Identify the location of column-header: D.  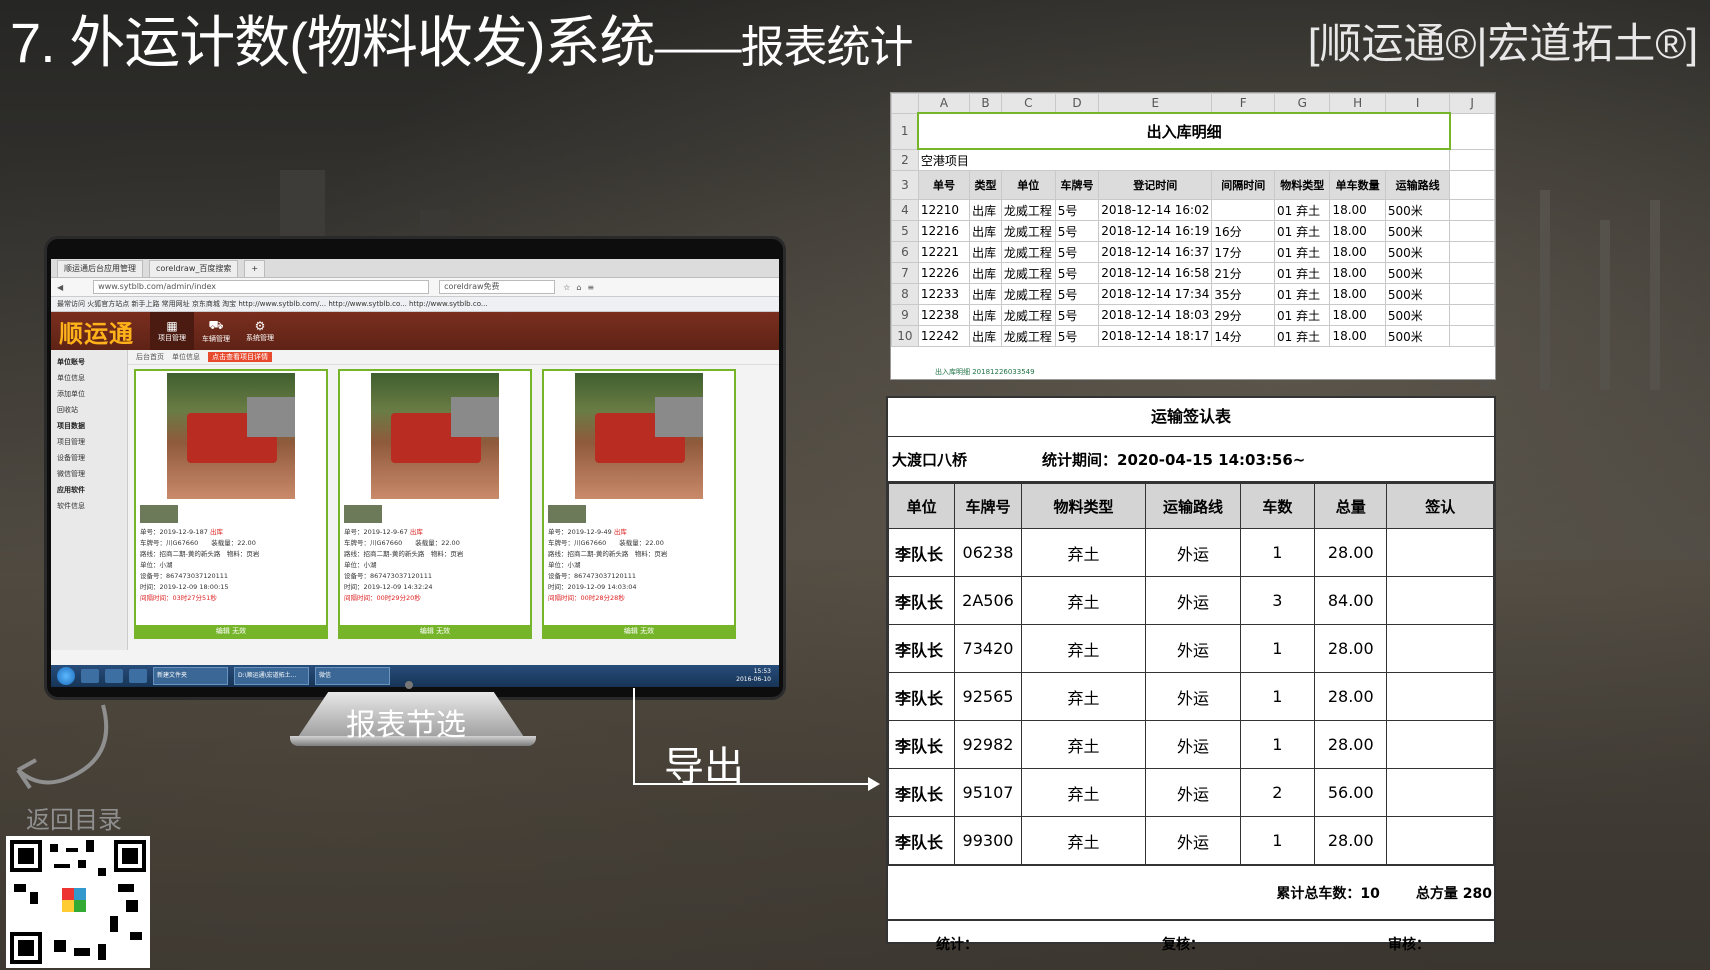
(1077, 103).